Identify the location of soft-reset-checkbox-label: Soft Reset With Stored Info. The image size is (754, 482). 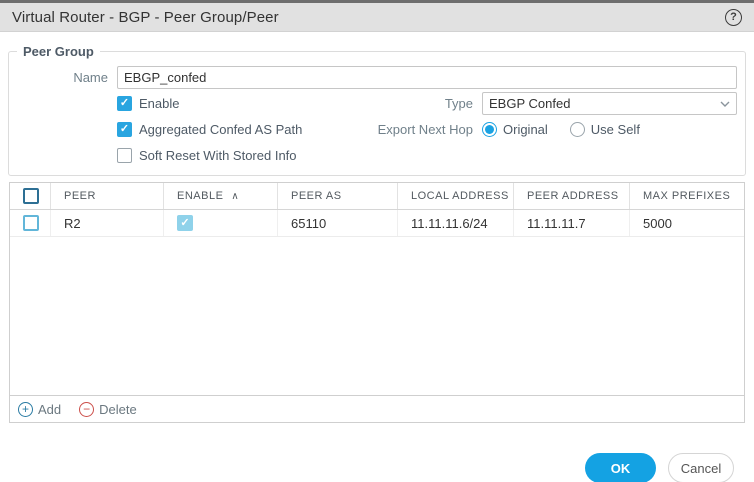
(218, 155).